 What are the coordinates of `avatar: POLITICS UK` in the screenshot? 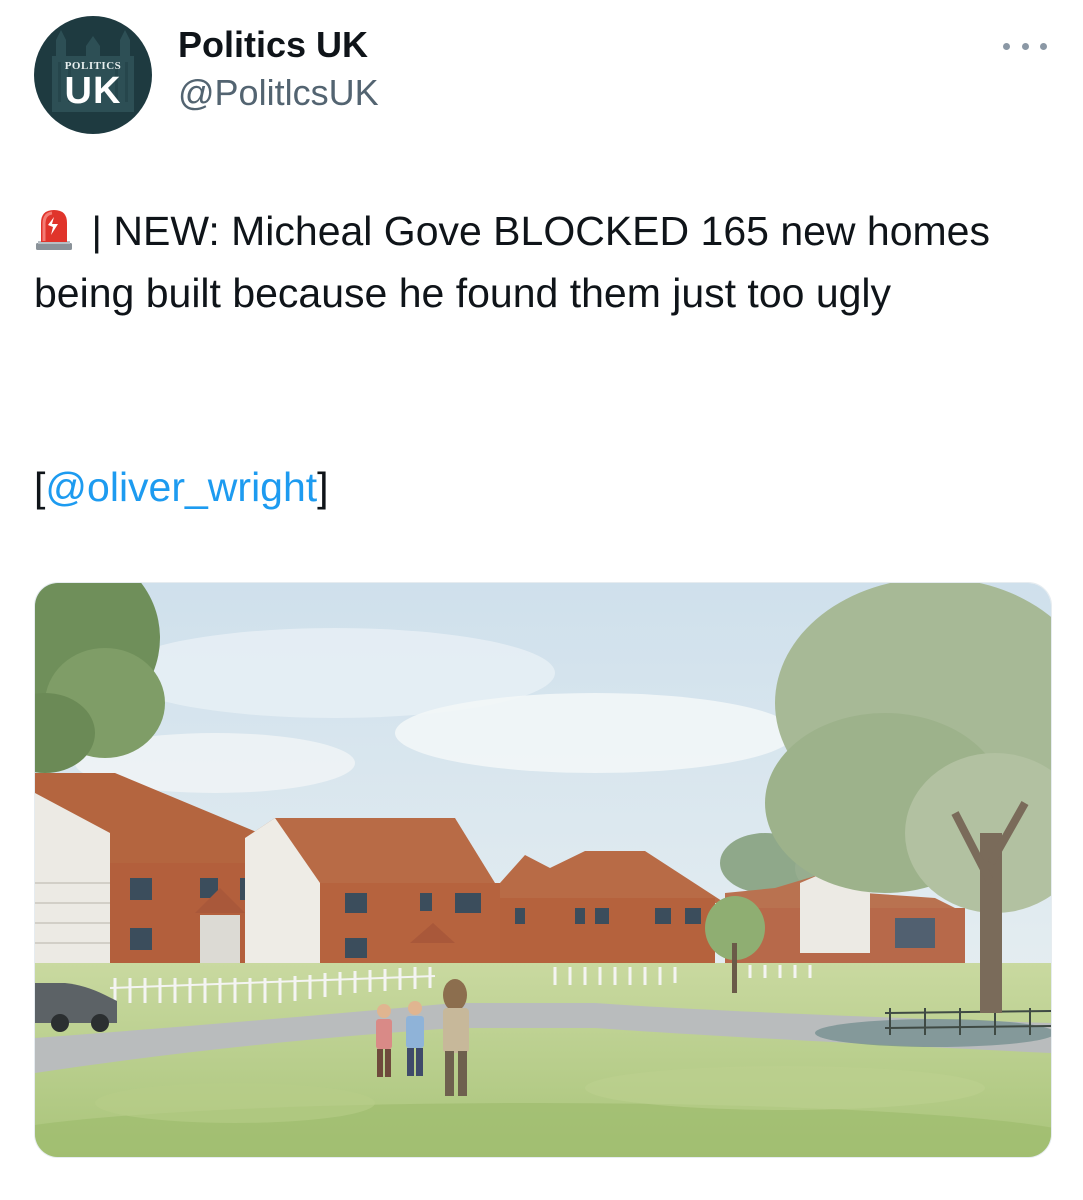 It's located at (93, 75).